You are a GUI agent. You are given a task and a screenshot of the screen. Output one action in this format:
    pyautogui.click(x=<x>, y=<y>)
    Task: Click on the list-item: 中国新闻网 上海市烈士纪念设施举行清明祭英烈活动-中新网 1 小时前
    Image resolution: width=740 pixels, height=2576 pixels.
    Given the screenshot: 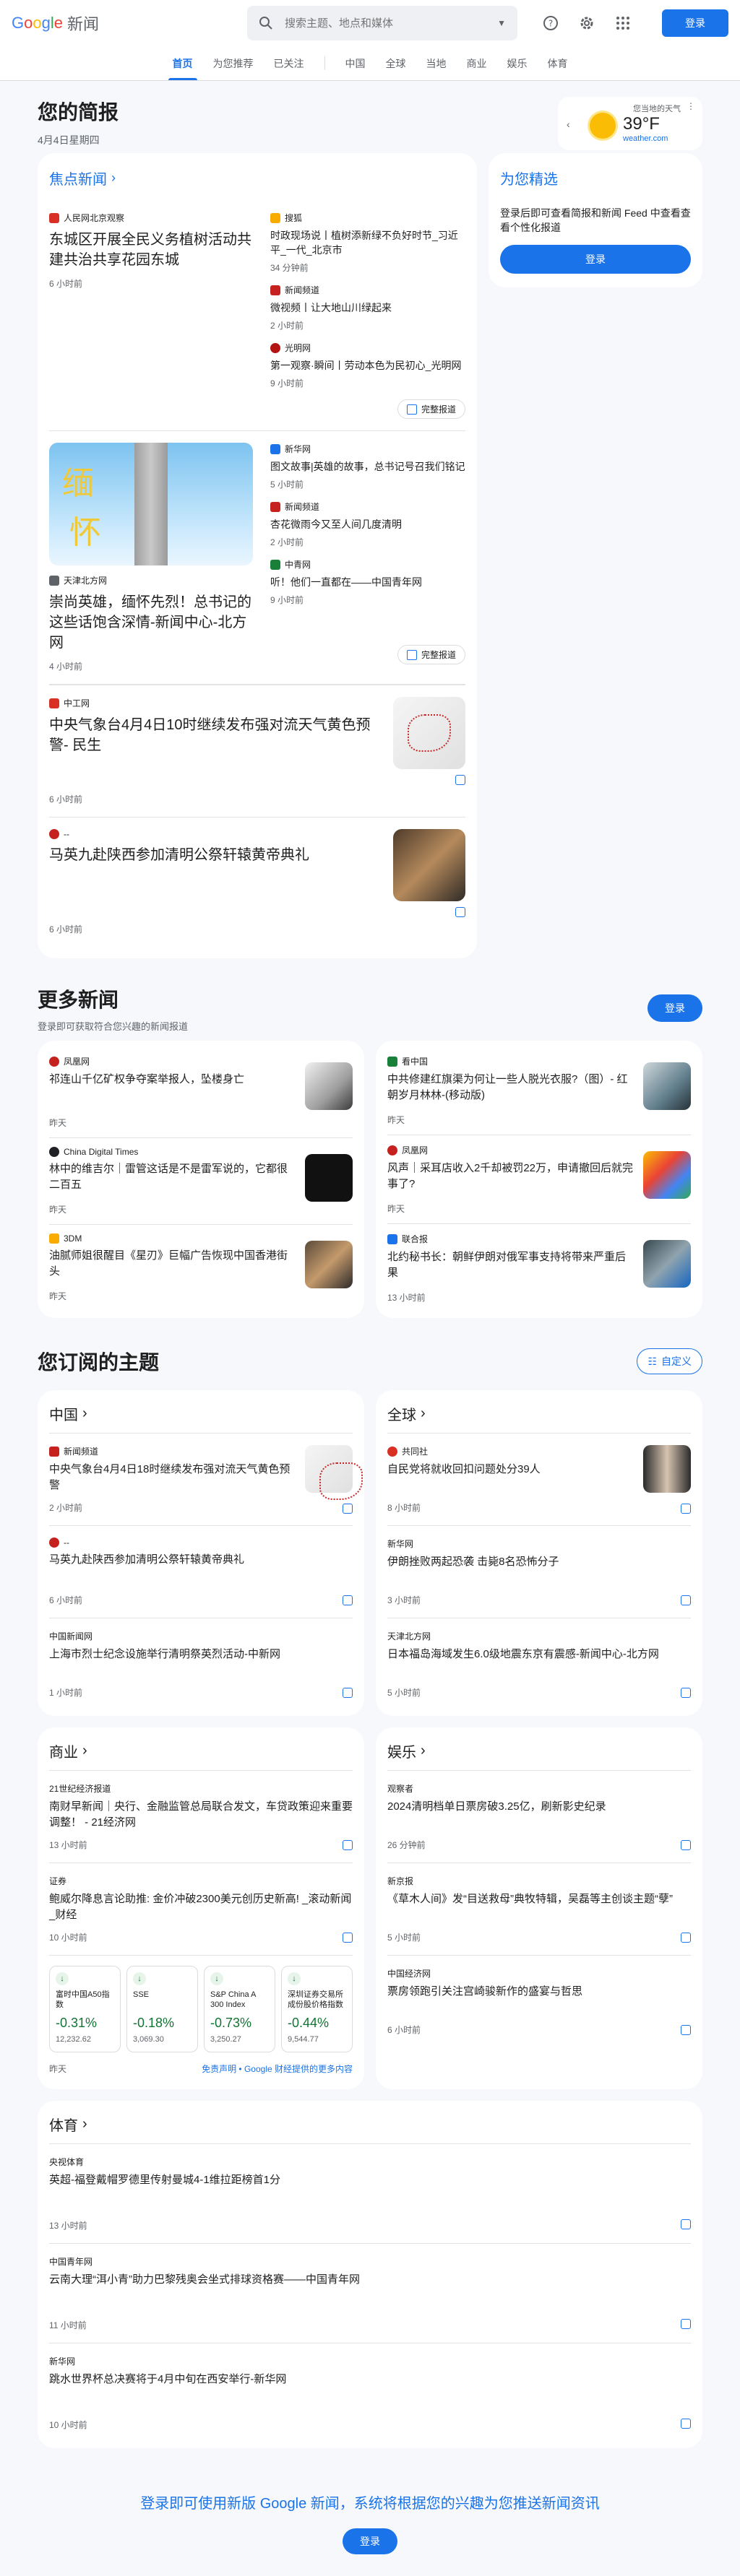 What is the action you would take?
    pyautogui.click(x=201, y=1664)
    